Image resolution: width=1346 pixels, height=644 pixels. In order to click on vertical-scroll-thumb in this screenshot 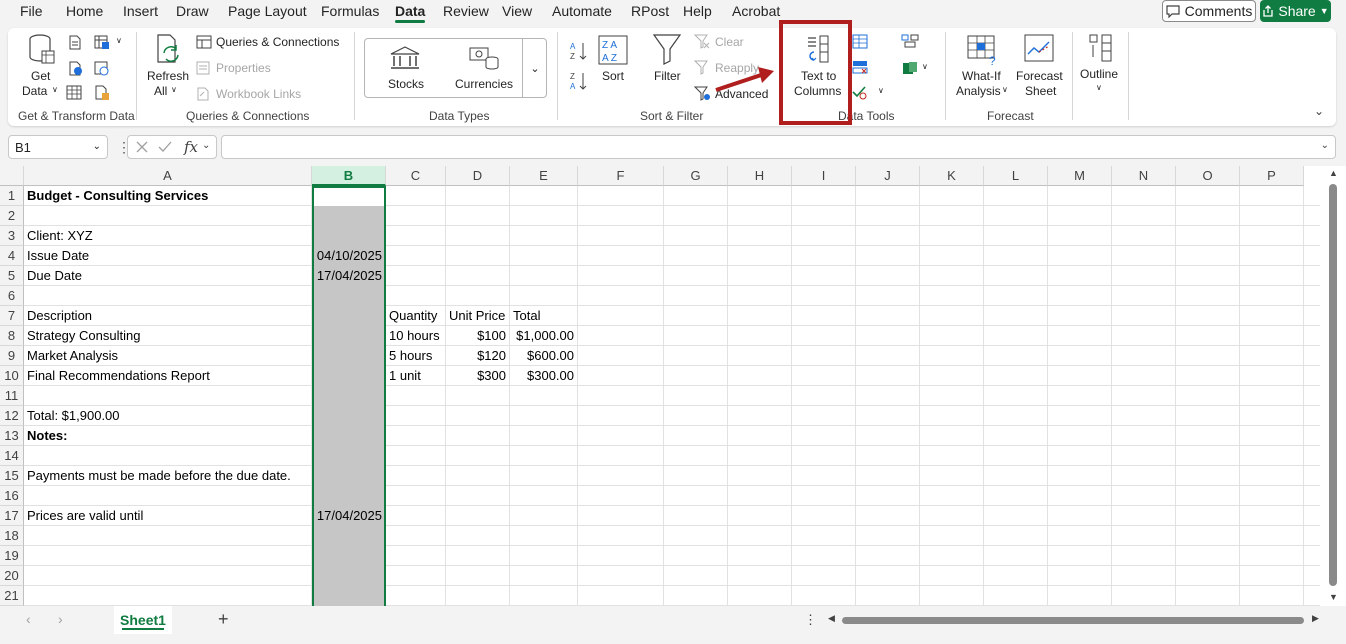, I will do `click(1333, 385)`.